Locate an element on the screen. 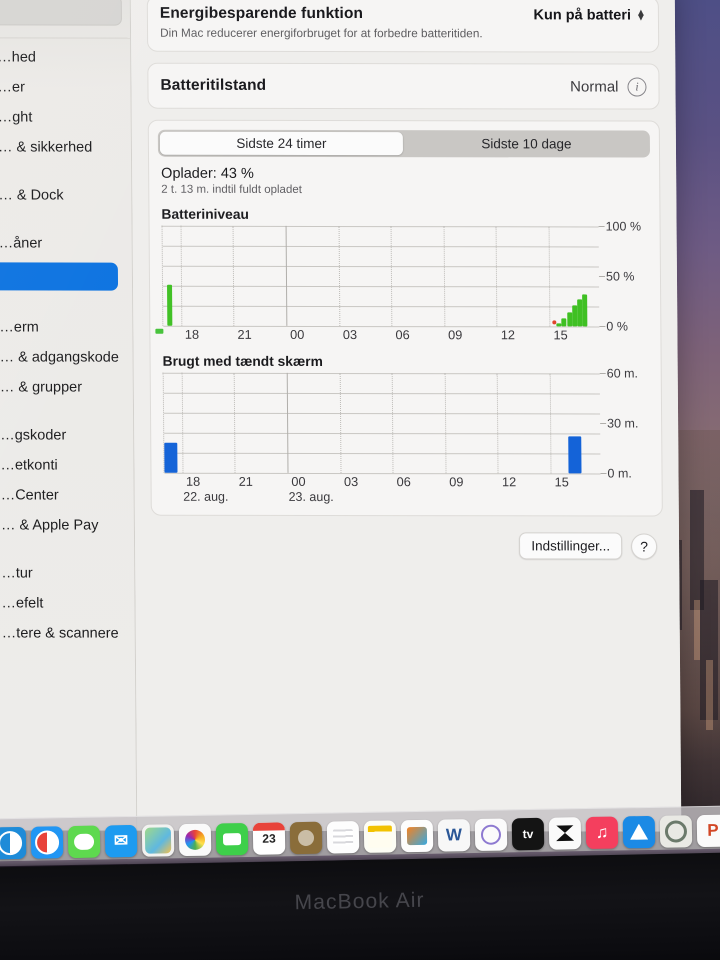 Image resolution: width=720 pixels, height=960 pixels. word-icon: W is located at coordinates (454, 835).